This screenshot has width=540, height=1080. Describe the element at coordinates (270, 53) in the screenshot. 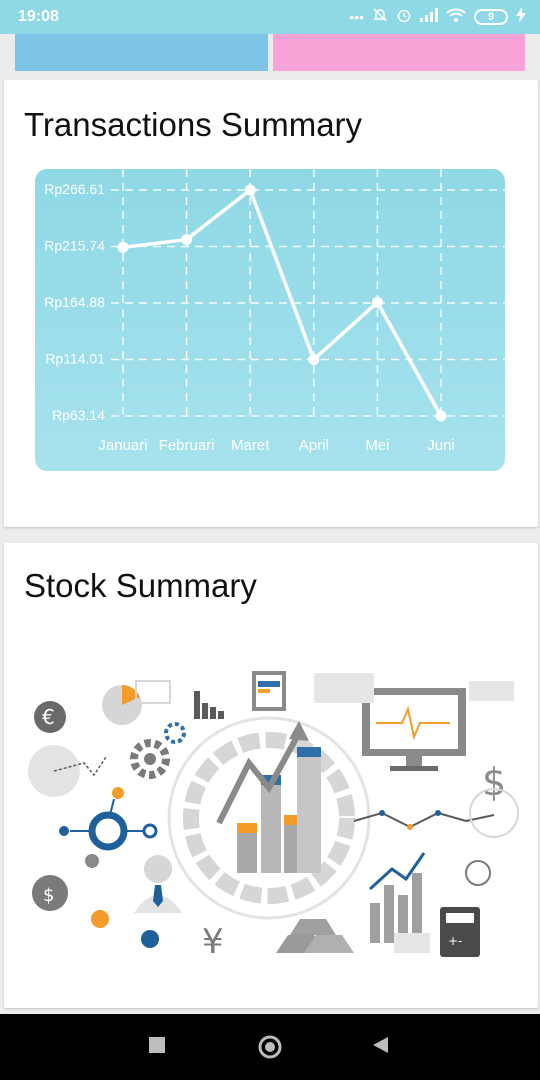

I see `summary-tiles` at that location.